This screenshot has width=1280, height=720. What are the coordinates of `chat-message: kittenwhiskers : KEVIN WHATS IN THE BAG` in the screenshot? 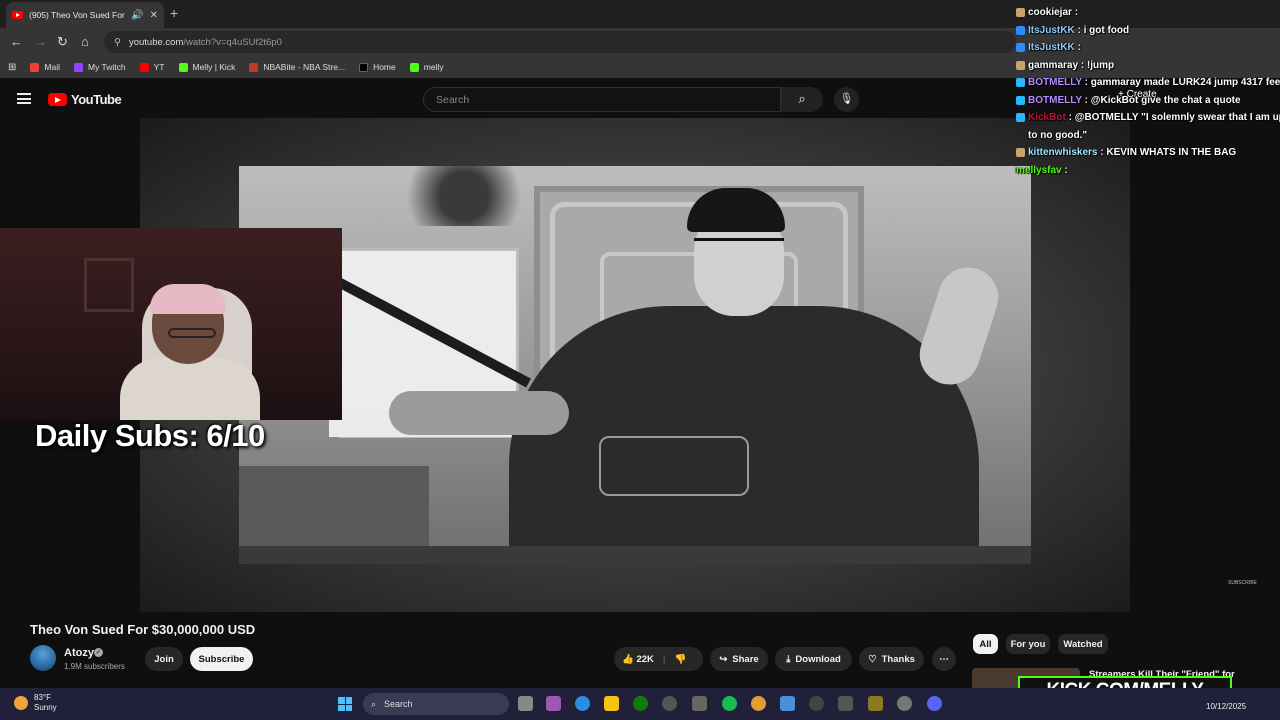 It's located at (1148, 153).